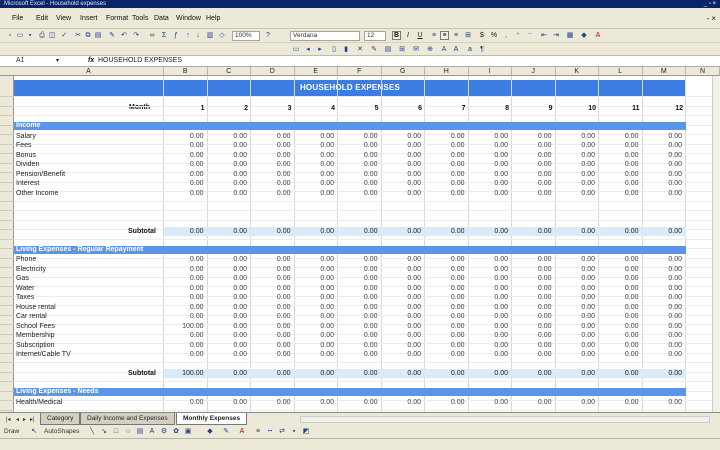 The width and height of the screenshot is (720, 450). What do you see at coordinates (456, 35) in the screenshot?
I see `align-right-icon: ≡` at bounding box center [456, 35].